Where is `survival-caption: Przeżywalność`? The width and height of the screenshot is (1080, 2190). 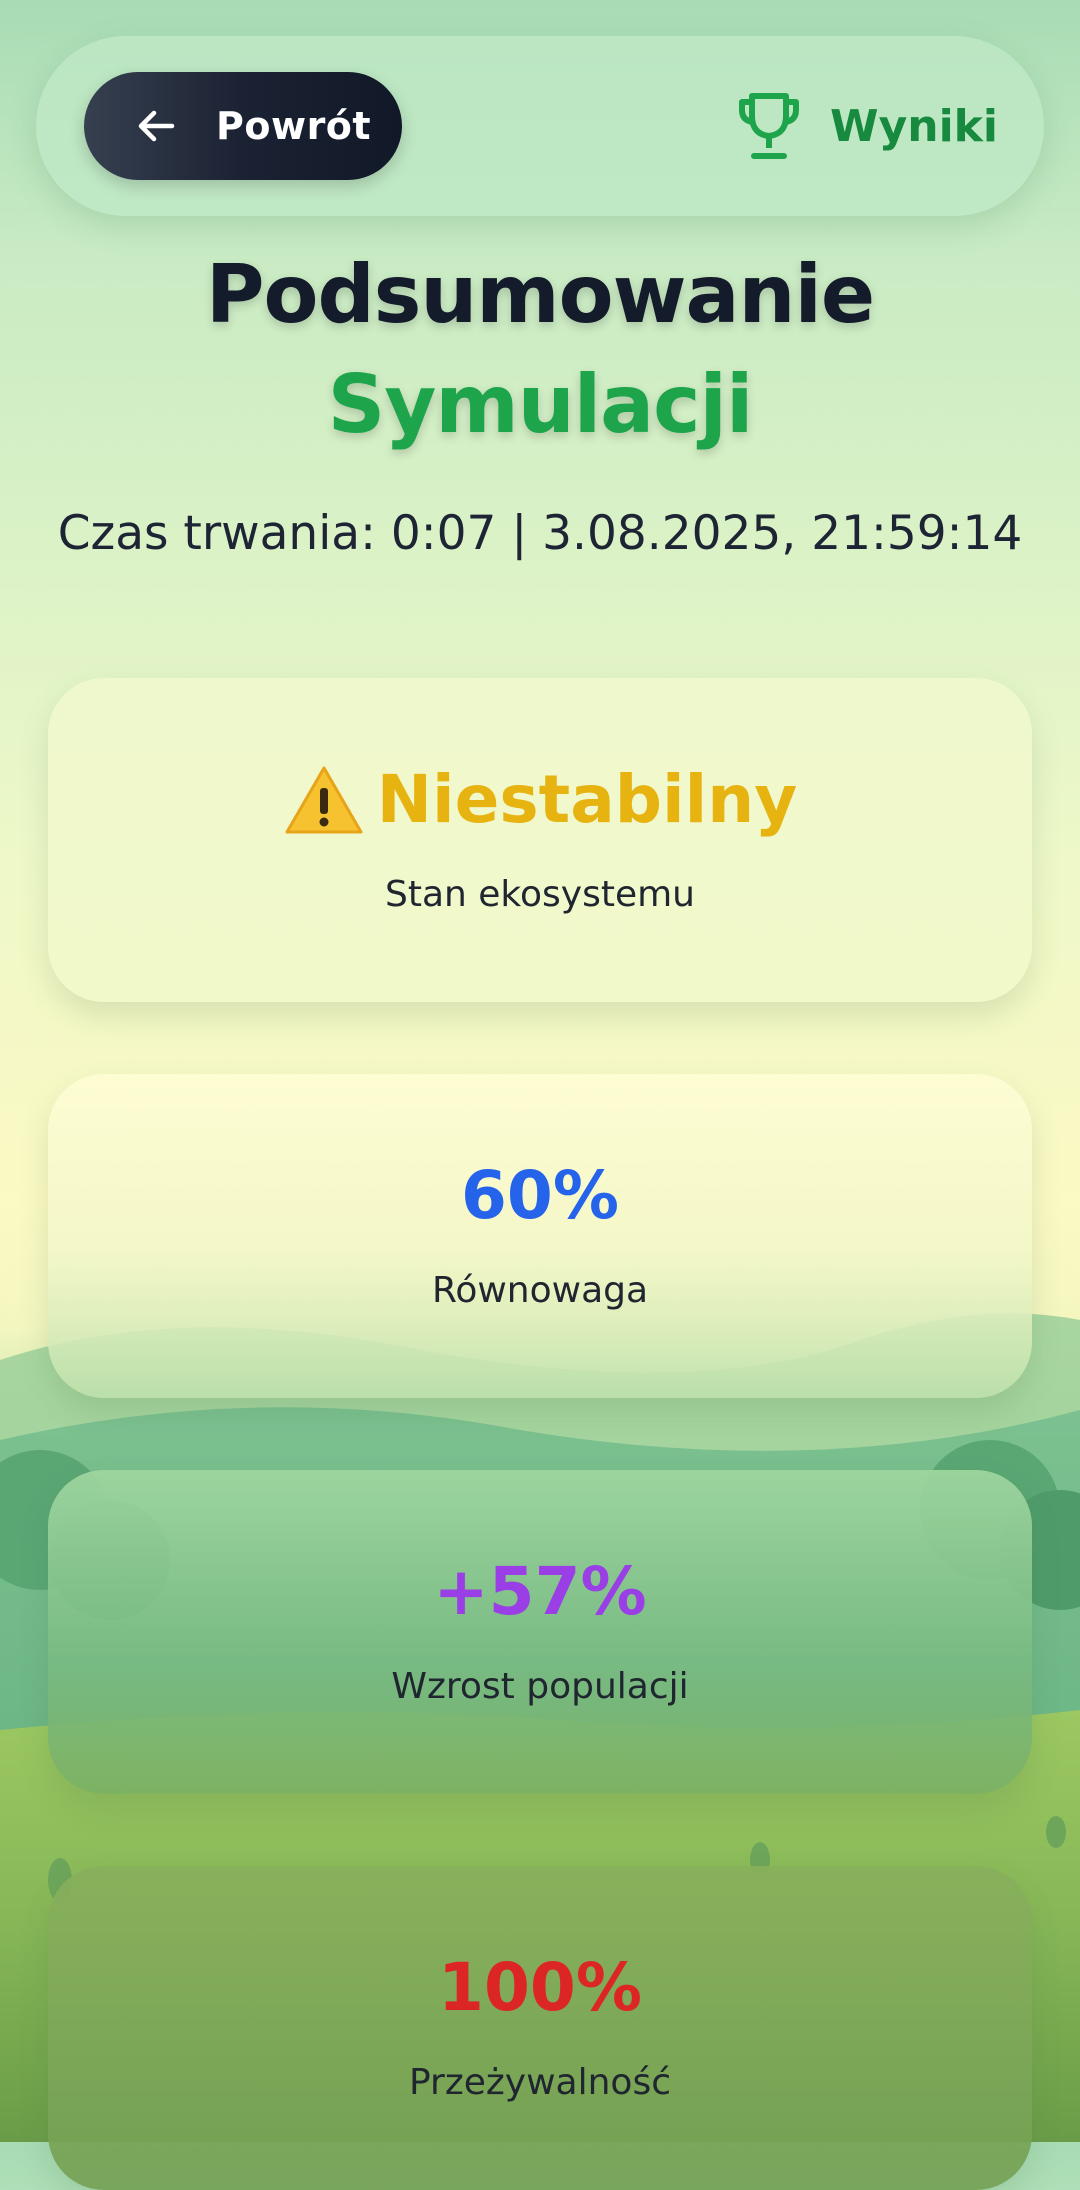
survival-caption: Przeżywalność is located at coordinates (540, 2082).